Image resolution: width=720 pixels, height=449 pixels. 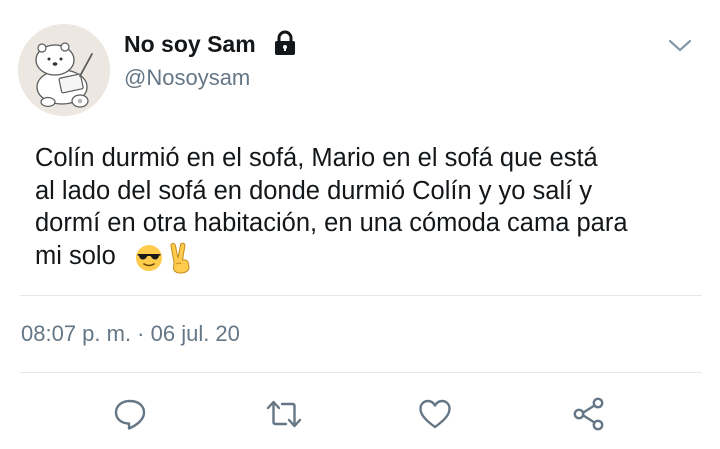 I want to click on share-button, so click(x=589, y=414).